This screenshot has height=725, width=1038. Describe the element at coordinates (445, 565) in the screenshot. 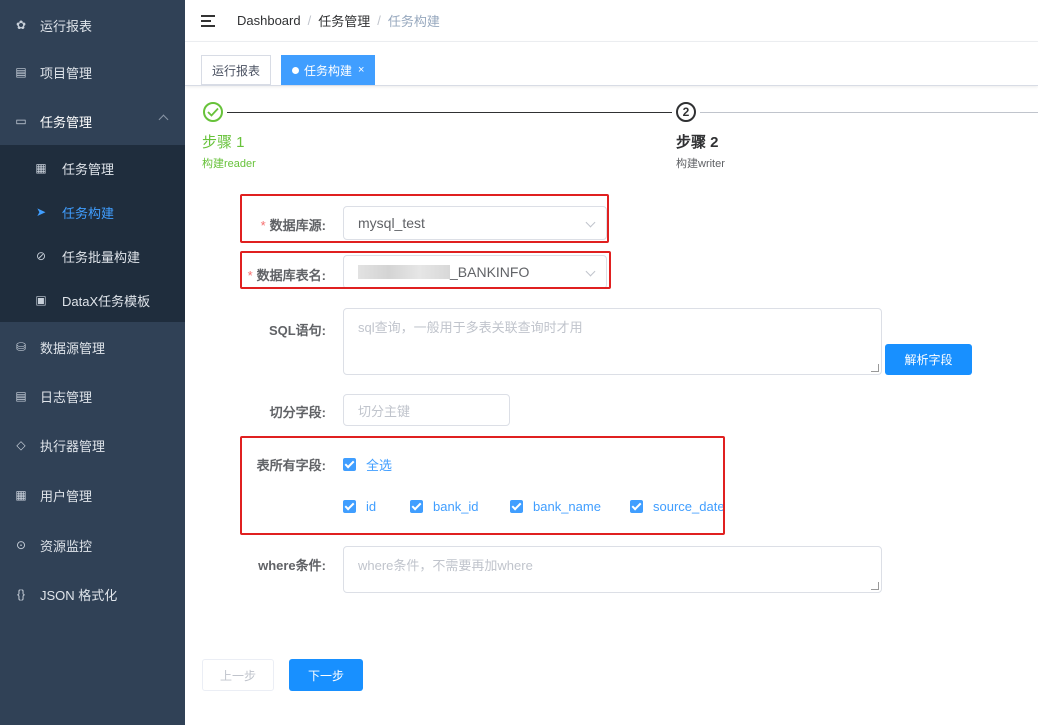

I see `where-placeholder: where条件，不需要再加where` at that location.